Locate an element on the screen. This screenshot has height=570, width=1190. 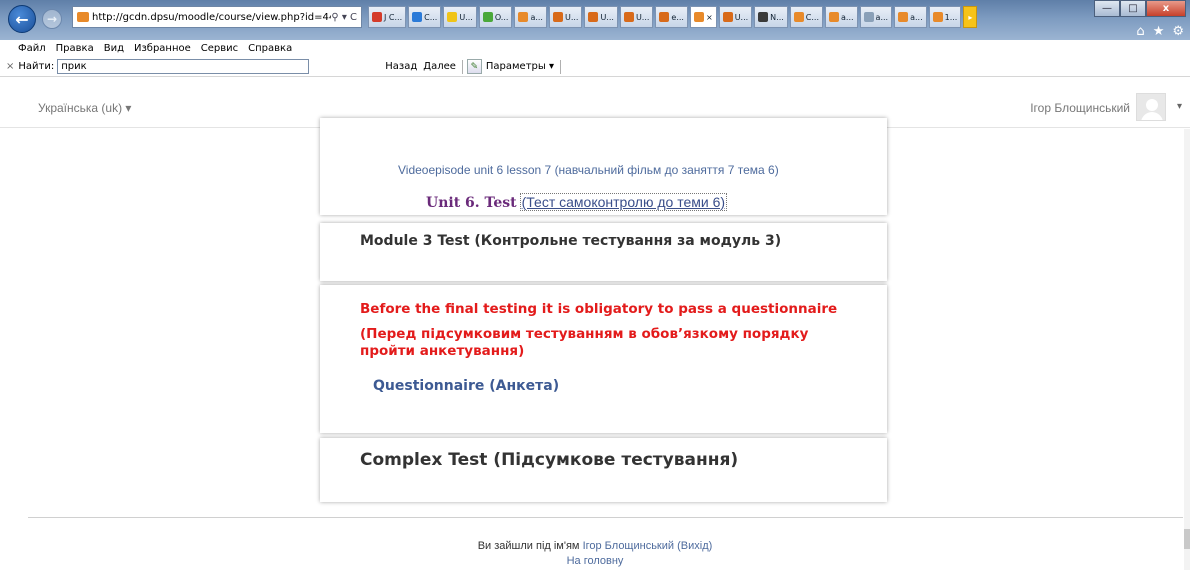
scrollbar-thumb is located at coordinates (1187, 539).